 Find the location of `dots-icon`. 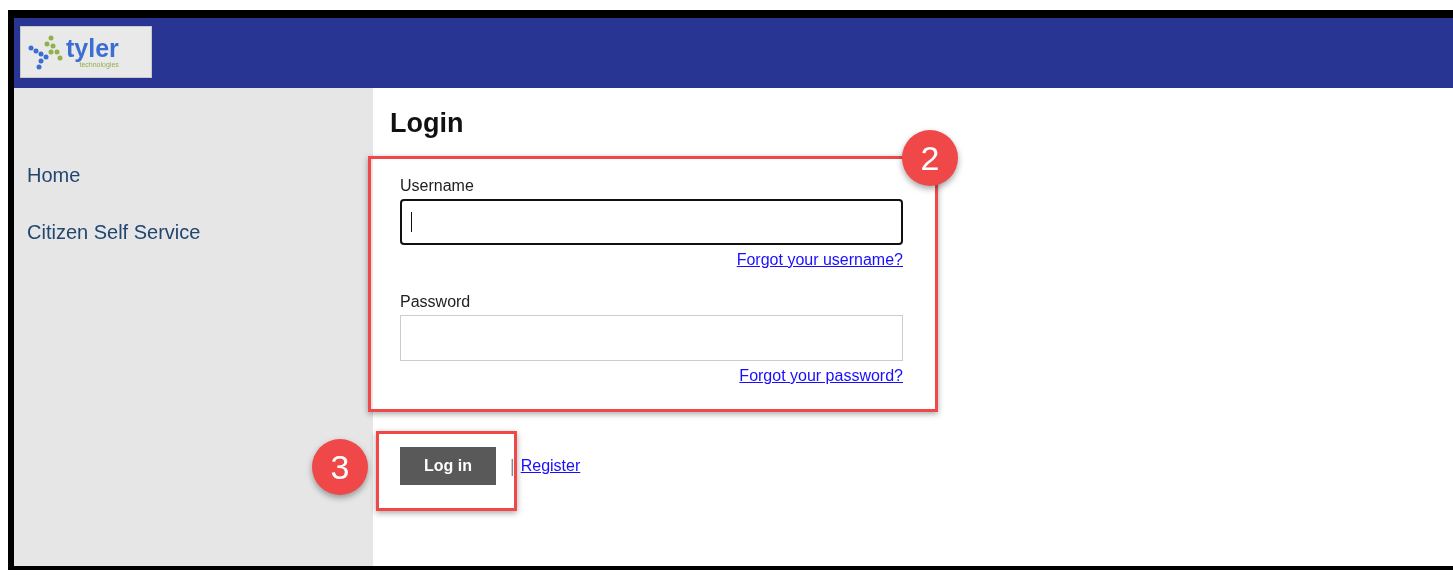

dots-icon is located at coordinates (45, 52).